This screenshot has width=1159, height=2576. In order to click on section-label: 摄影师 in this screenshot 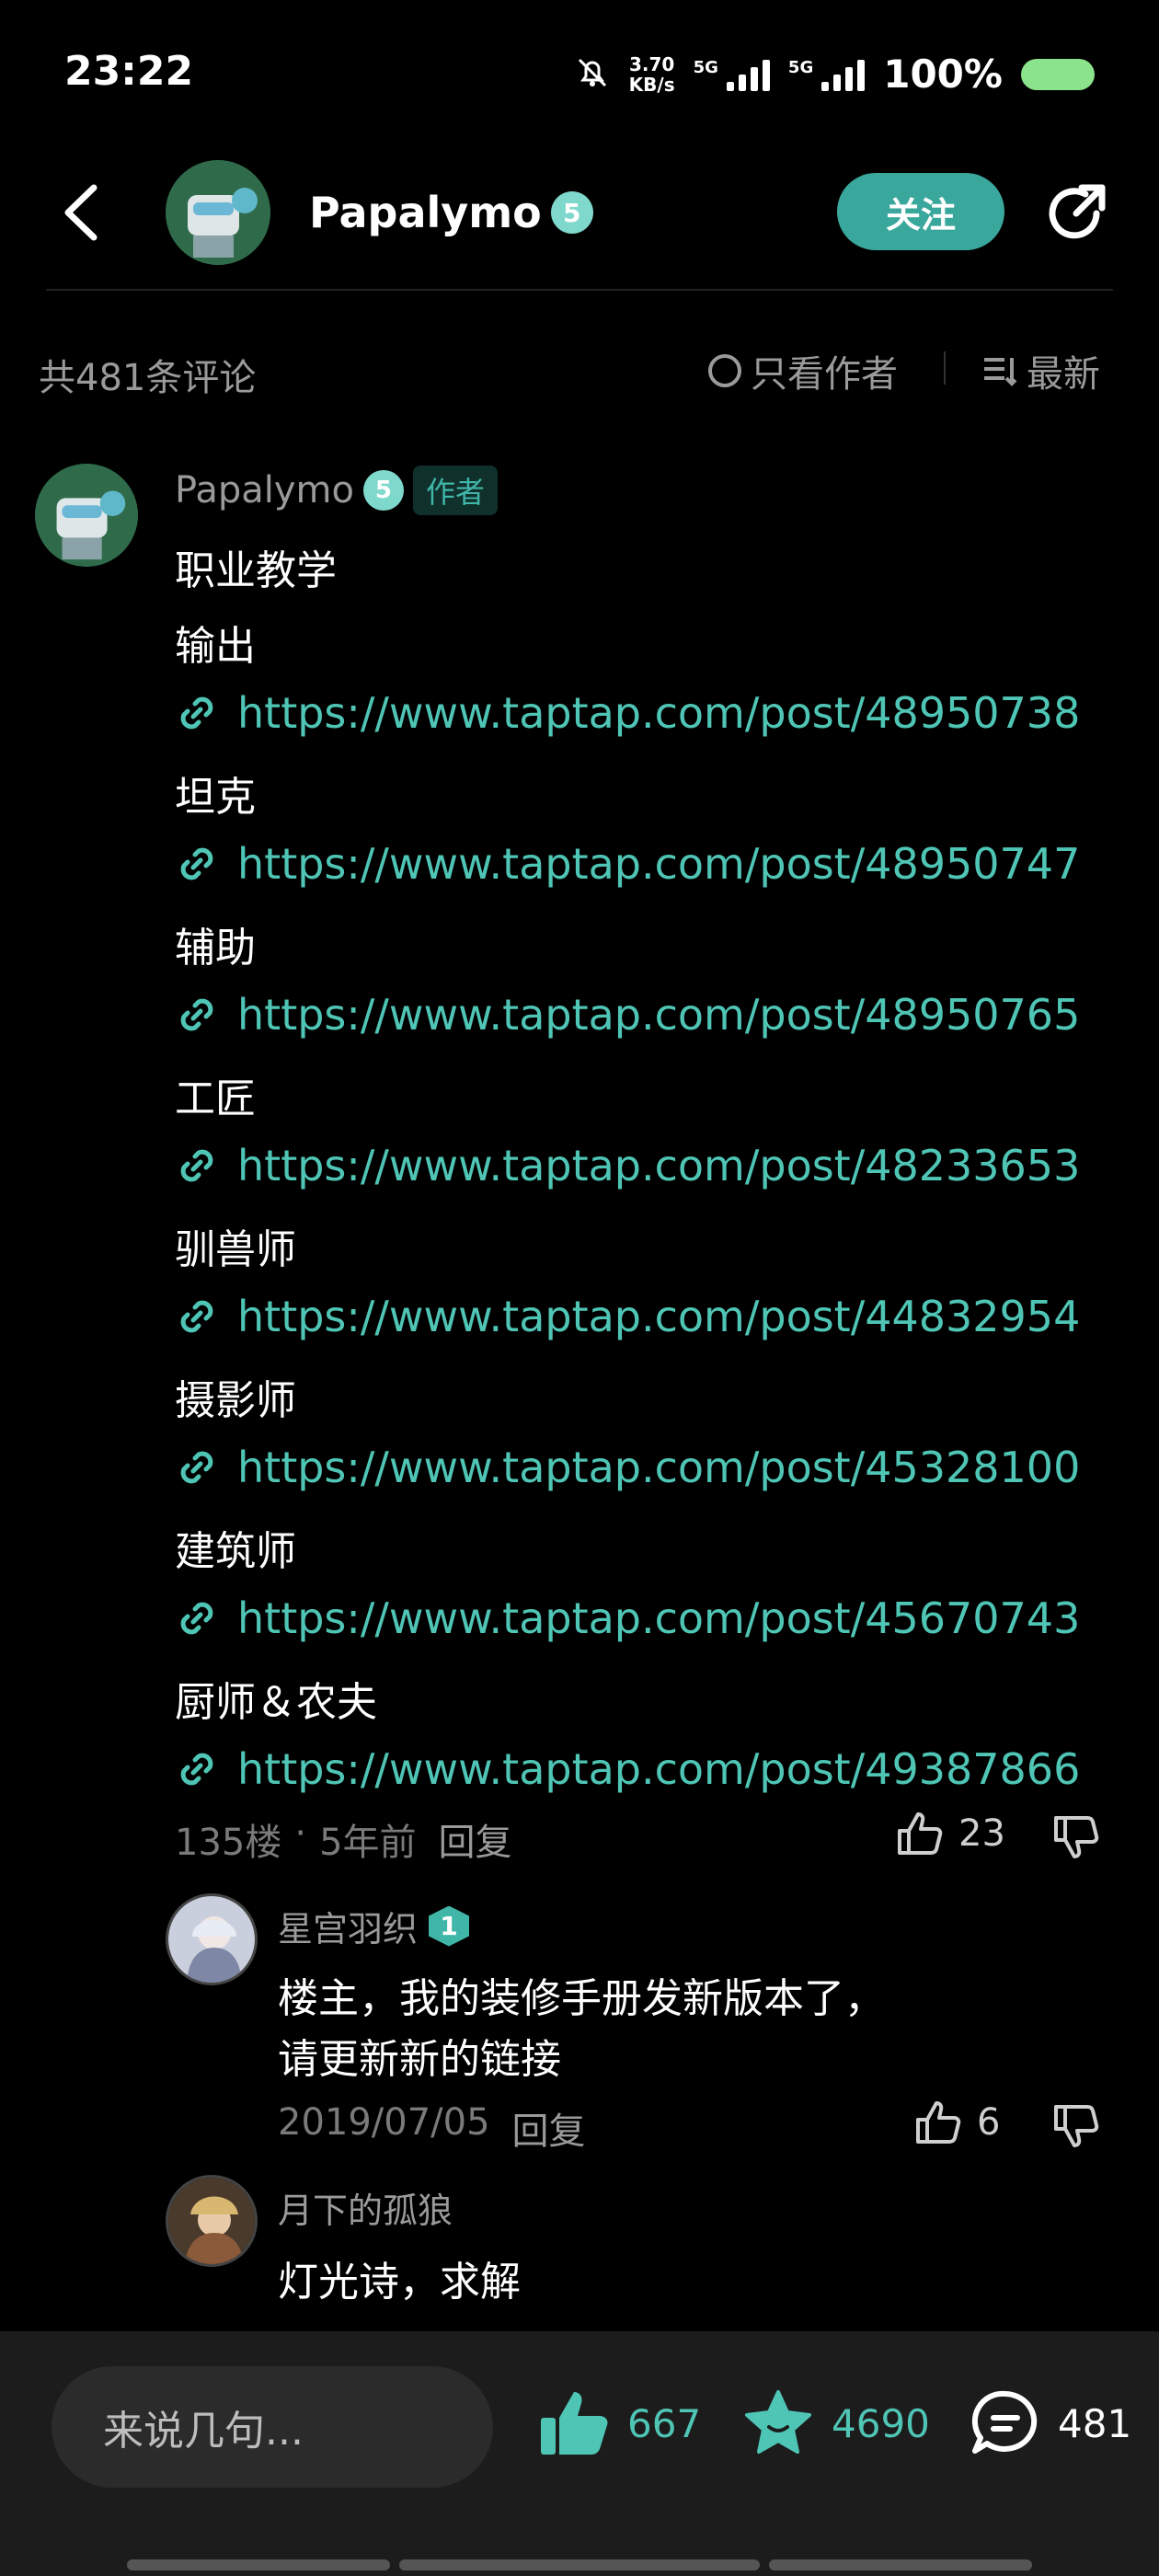, I will do `click(235, 1400)`.